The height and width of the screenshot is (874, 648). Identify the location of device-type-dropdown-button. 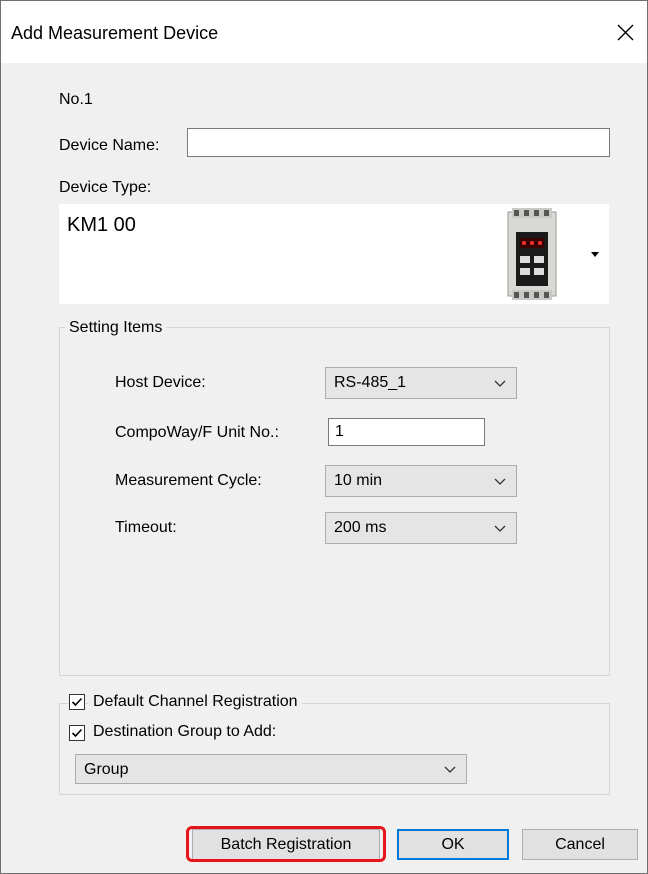
(595, 254).